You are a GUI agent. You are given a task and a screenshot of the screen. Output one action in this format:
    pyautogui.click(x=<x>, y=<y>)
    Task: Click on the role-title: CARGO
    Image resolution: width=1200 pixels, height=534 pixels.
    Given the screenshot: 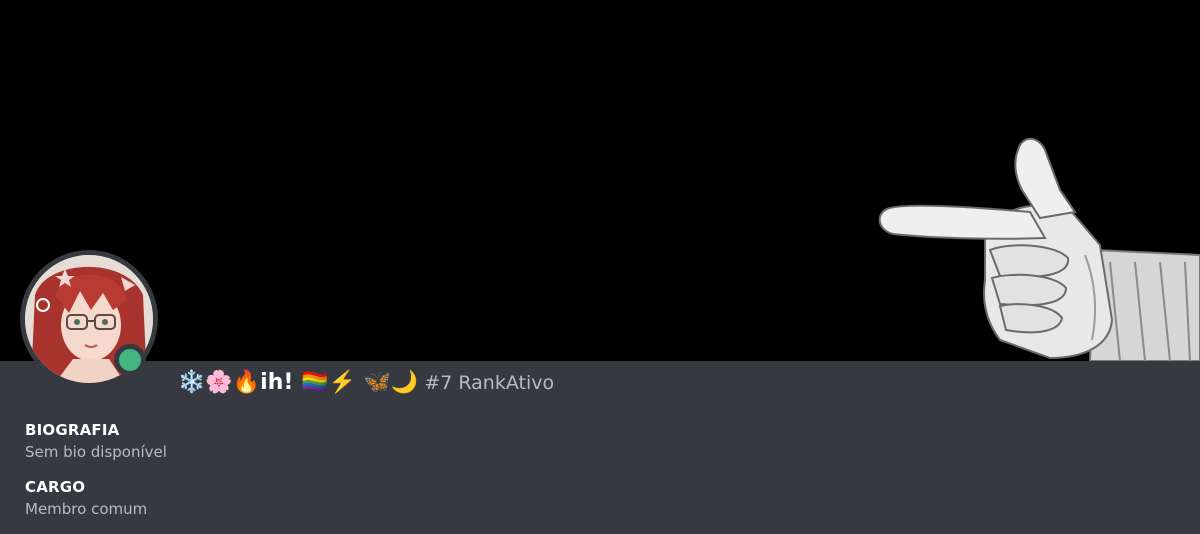 What is the action you would take?
    pyautogui.click(x=55, y=487)
    